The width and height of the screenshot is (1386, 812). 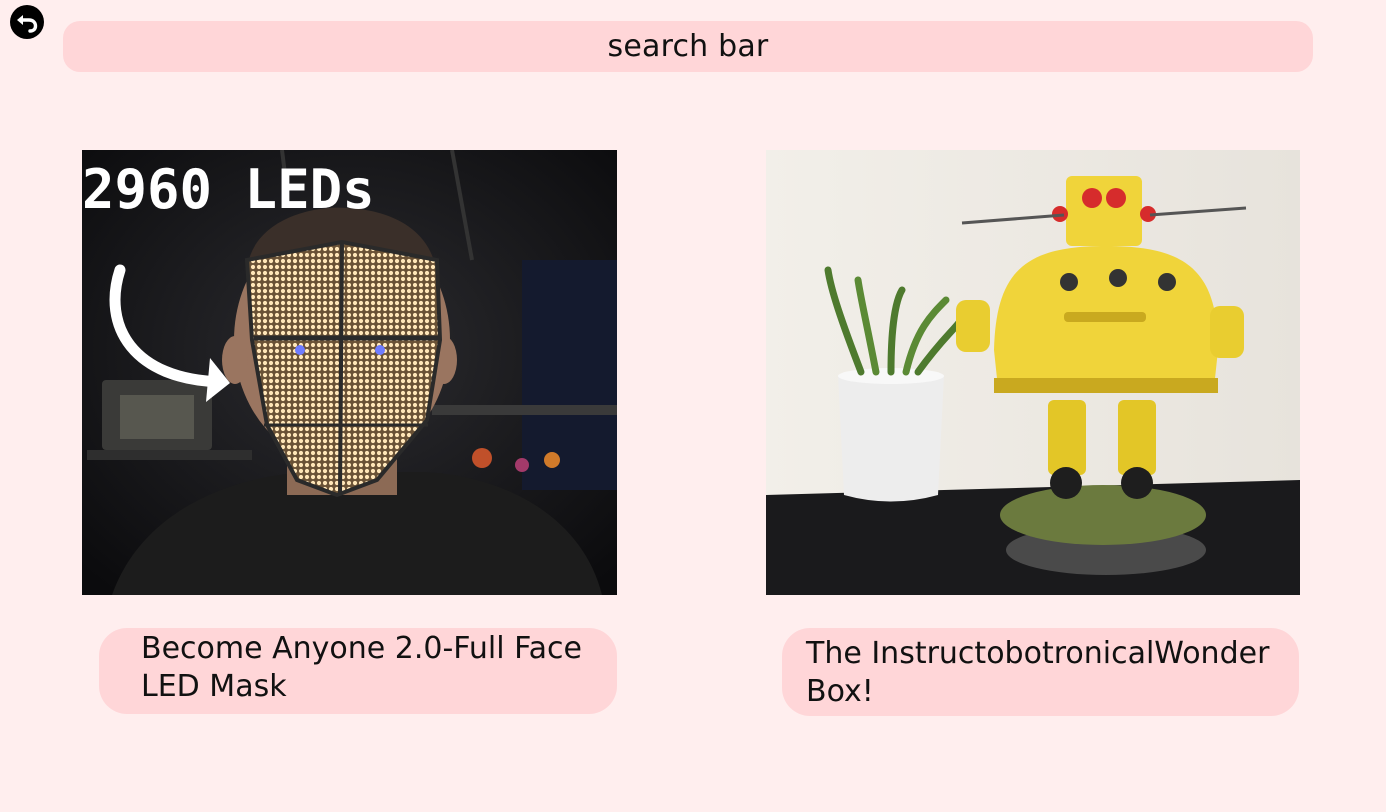 I want to click on project-title-robot: The InstructobotronicalWonder Box!, so click(x=1040, y=672).